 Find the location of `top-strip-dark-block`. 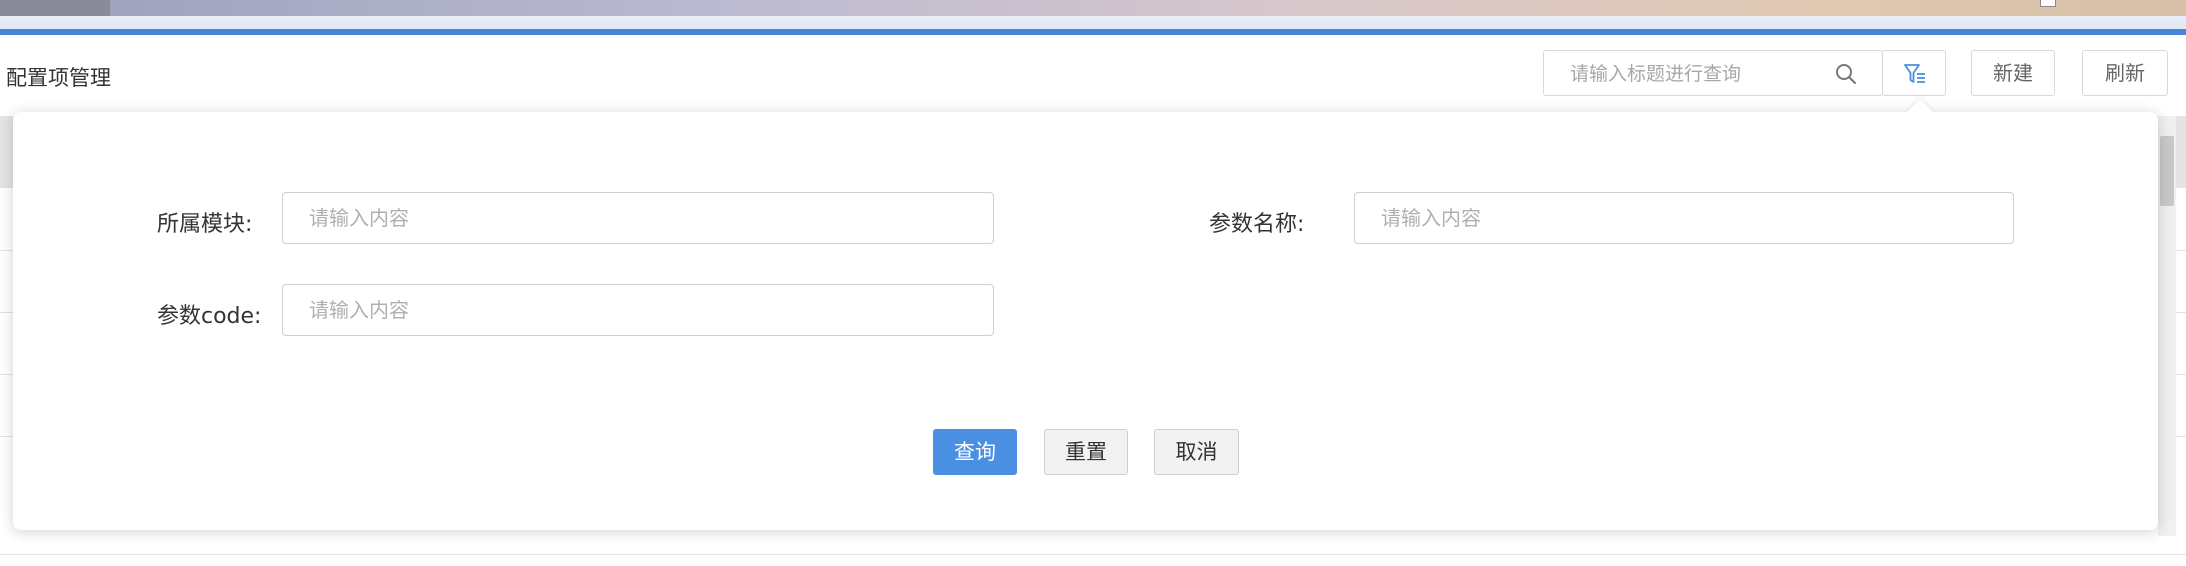

top-strip-dark-block is located at coordinates (55, 8).